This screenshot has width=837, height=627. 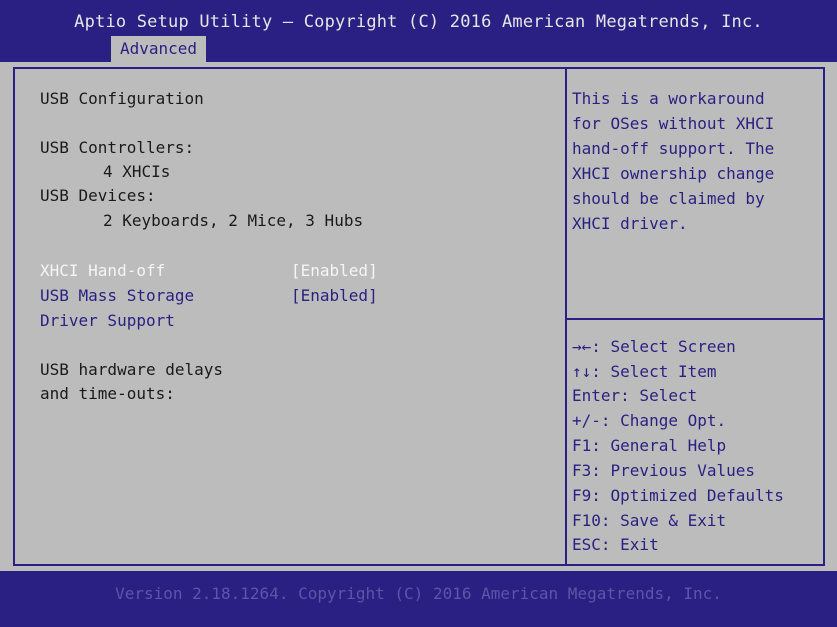 I want to click on xhci-handoff-label: XHCI Hand-off, so click(x=102, y=271).